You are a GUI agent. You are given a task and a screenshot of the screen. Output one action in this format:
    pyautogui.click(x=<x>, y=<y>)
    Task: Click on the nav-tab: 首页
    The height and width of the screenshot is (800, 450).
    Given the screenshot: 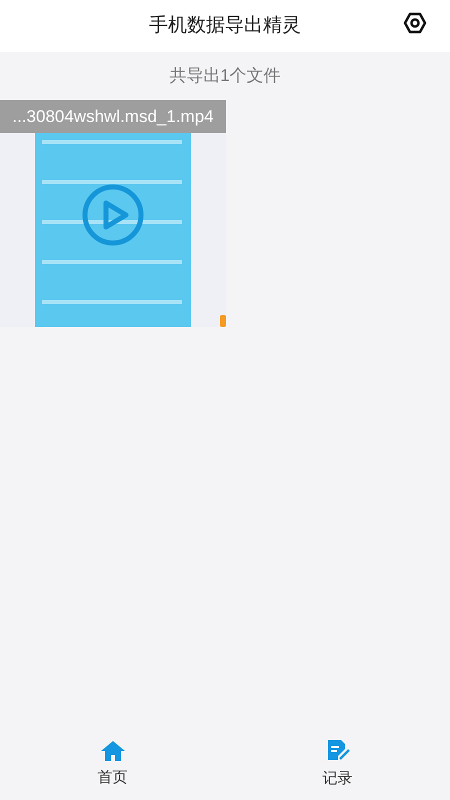 What is the action you would take?
    pyautogui.click(x=112, y=765)
    